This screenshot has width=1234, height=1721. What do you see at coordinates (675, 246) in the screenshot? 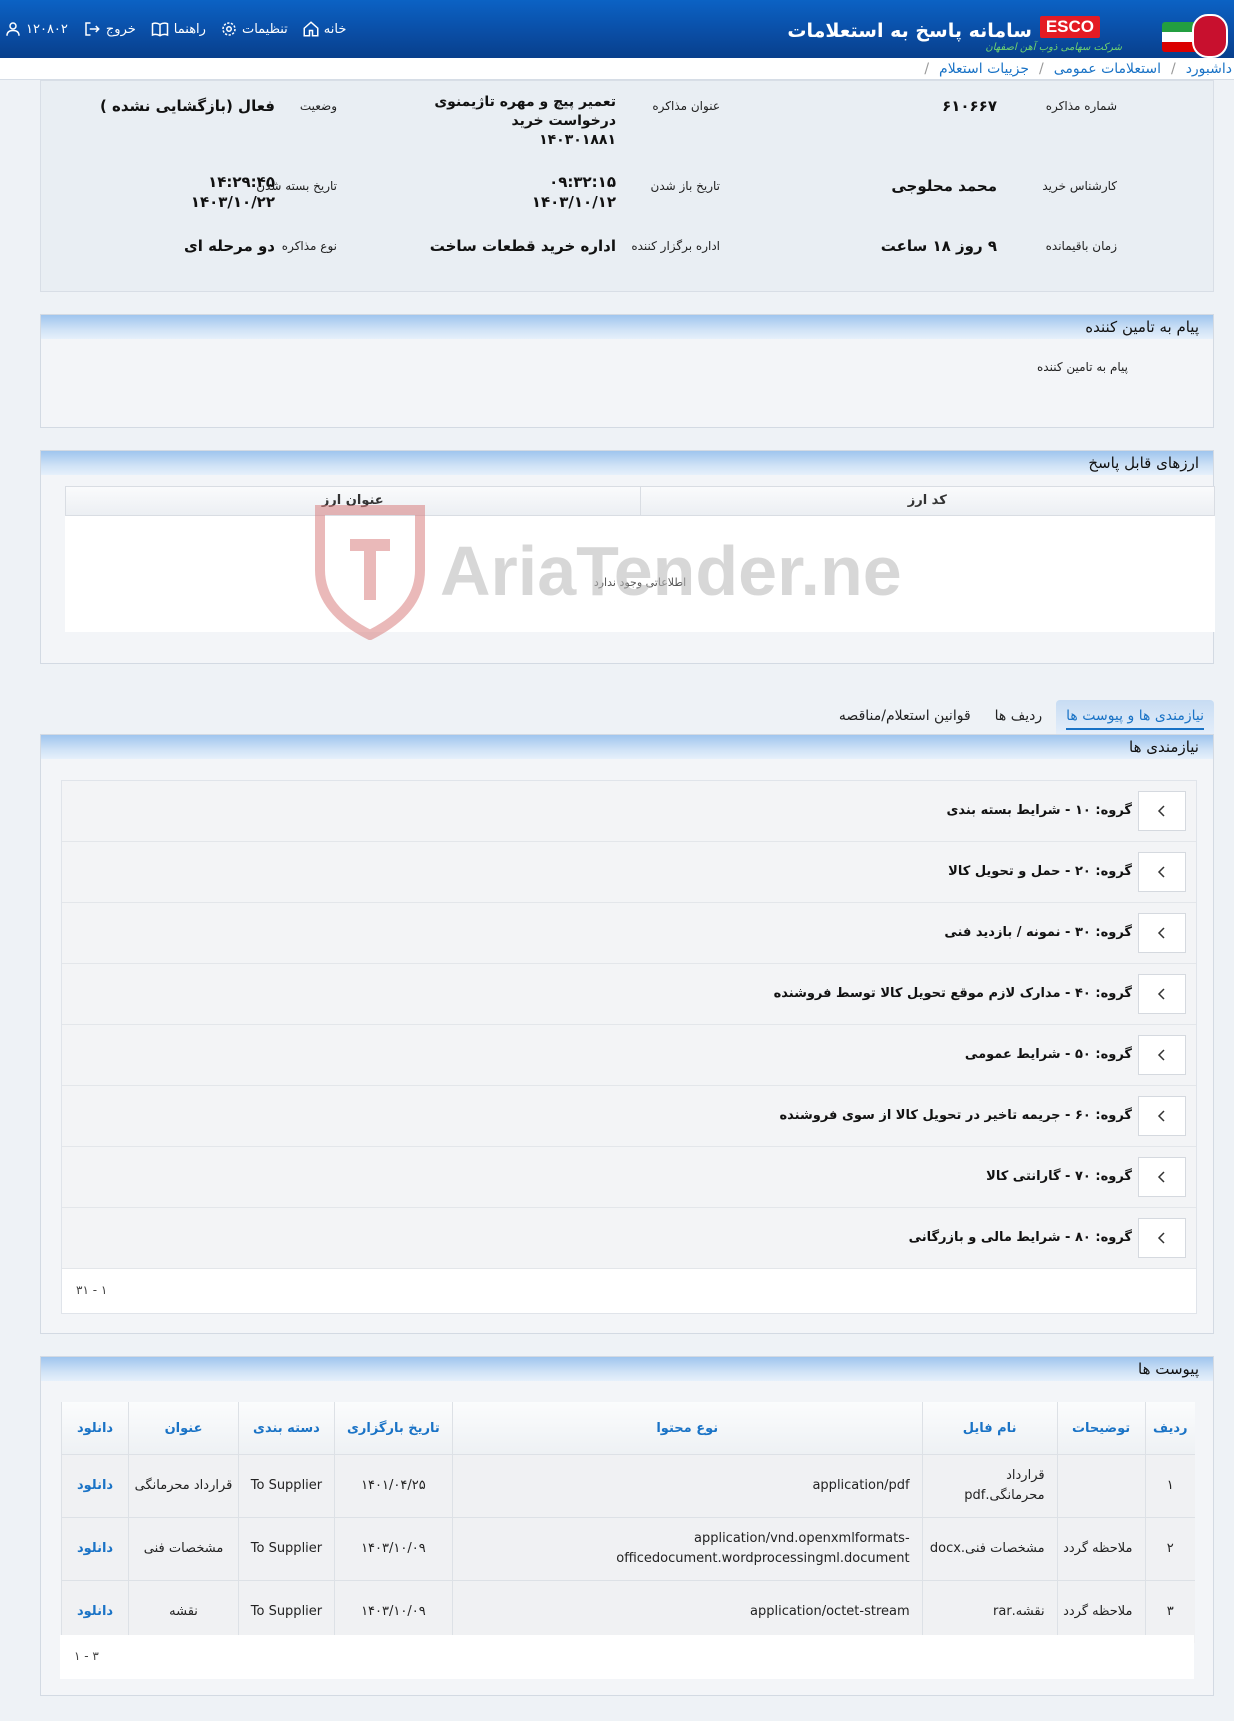
I see `organizer-label: اداره برگزار کننده` at bounding box center [675, 246].